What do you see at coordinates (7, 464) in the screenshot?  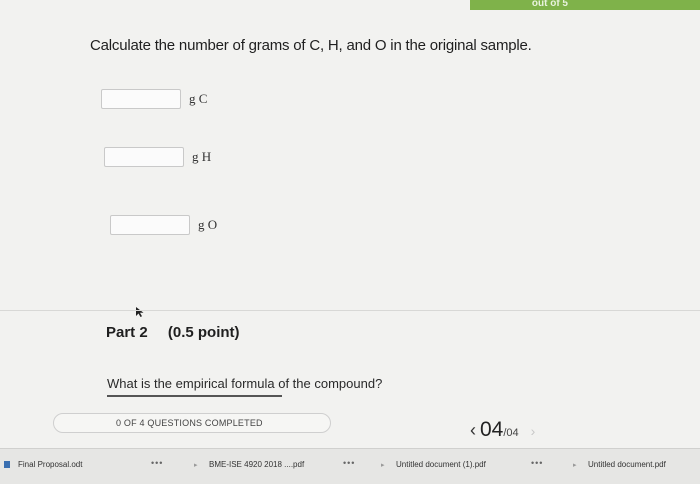 I see `document-icon` at bounding box center [7, 464].